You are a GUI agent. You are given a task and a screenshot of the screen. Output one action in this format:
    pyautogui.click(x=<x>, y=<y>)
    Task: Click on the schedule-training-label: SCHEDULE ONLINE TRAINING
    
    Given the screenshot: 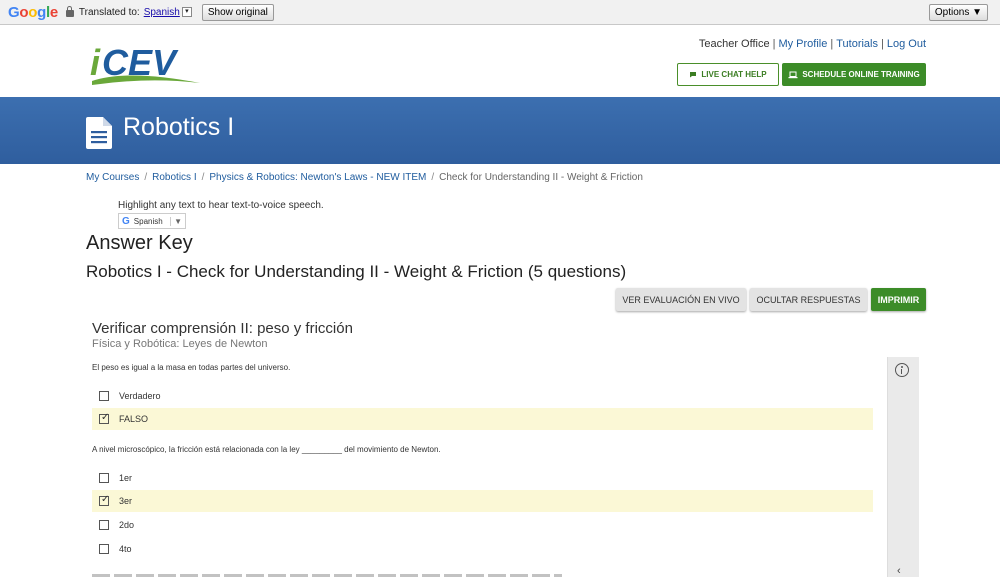 What is the action you would take?
    pyautogui.click(x=861, y=74)
    